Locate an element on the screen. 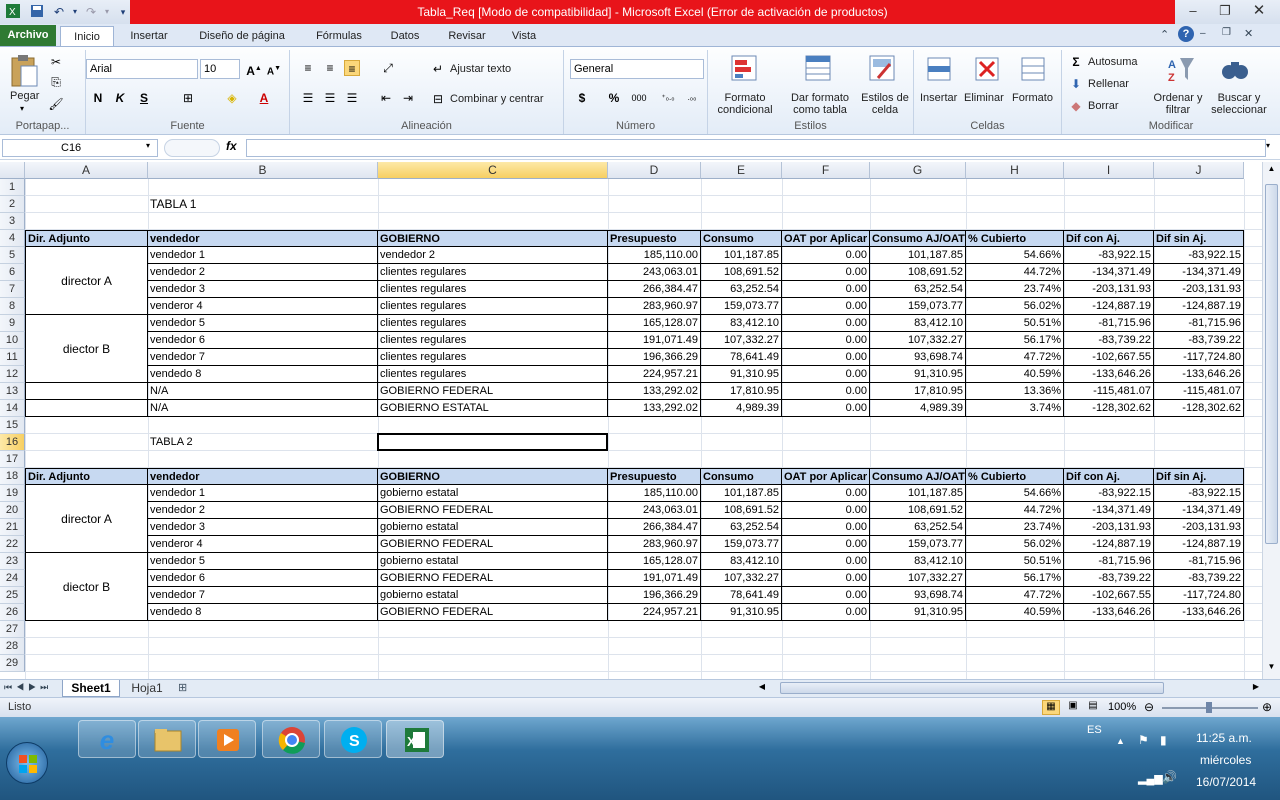 The width and height of the screenshot is (1280, 800). tab-archivo: Archivo is located at coordinates (28, 35).